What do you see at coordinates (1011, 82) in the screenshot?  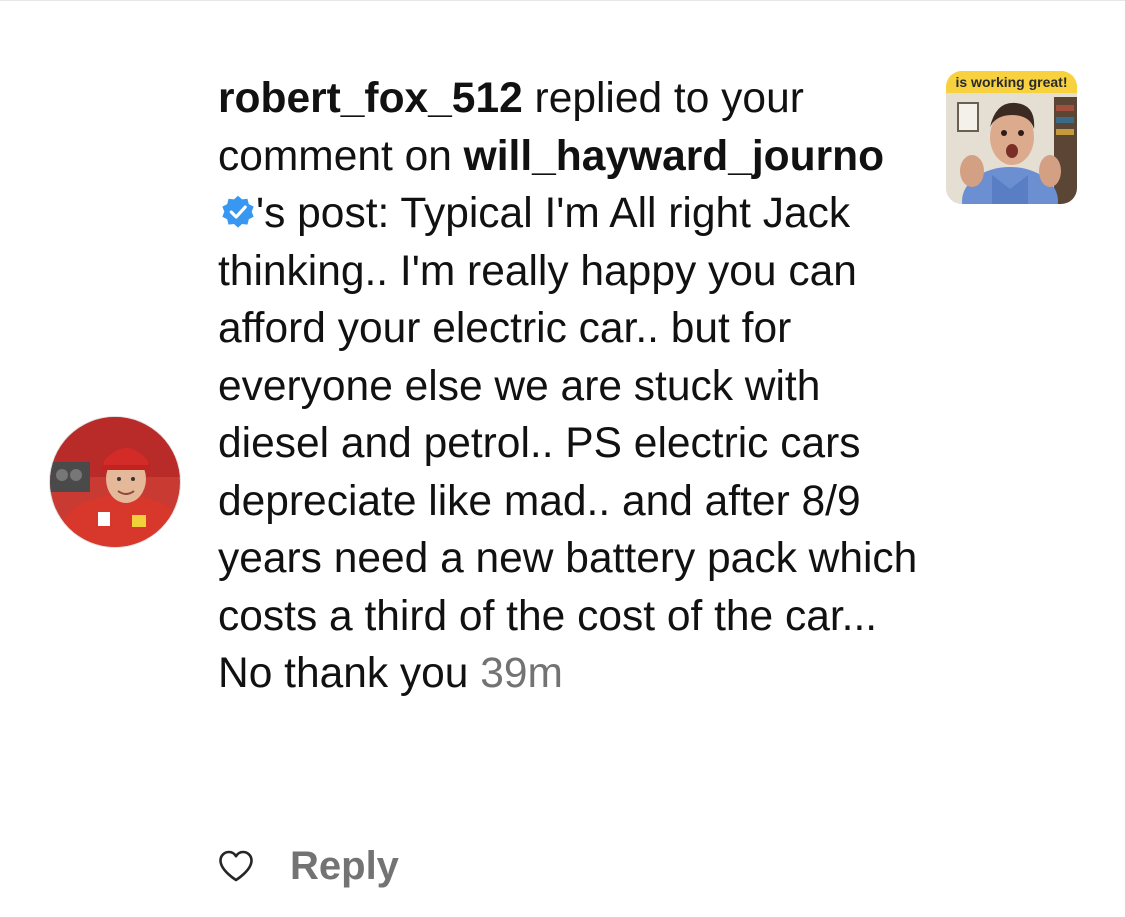 I see `thumbnail-caption: is working great!` at bounding box center [1011, 82].